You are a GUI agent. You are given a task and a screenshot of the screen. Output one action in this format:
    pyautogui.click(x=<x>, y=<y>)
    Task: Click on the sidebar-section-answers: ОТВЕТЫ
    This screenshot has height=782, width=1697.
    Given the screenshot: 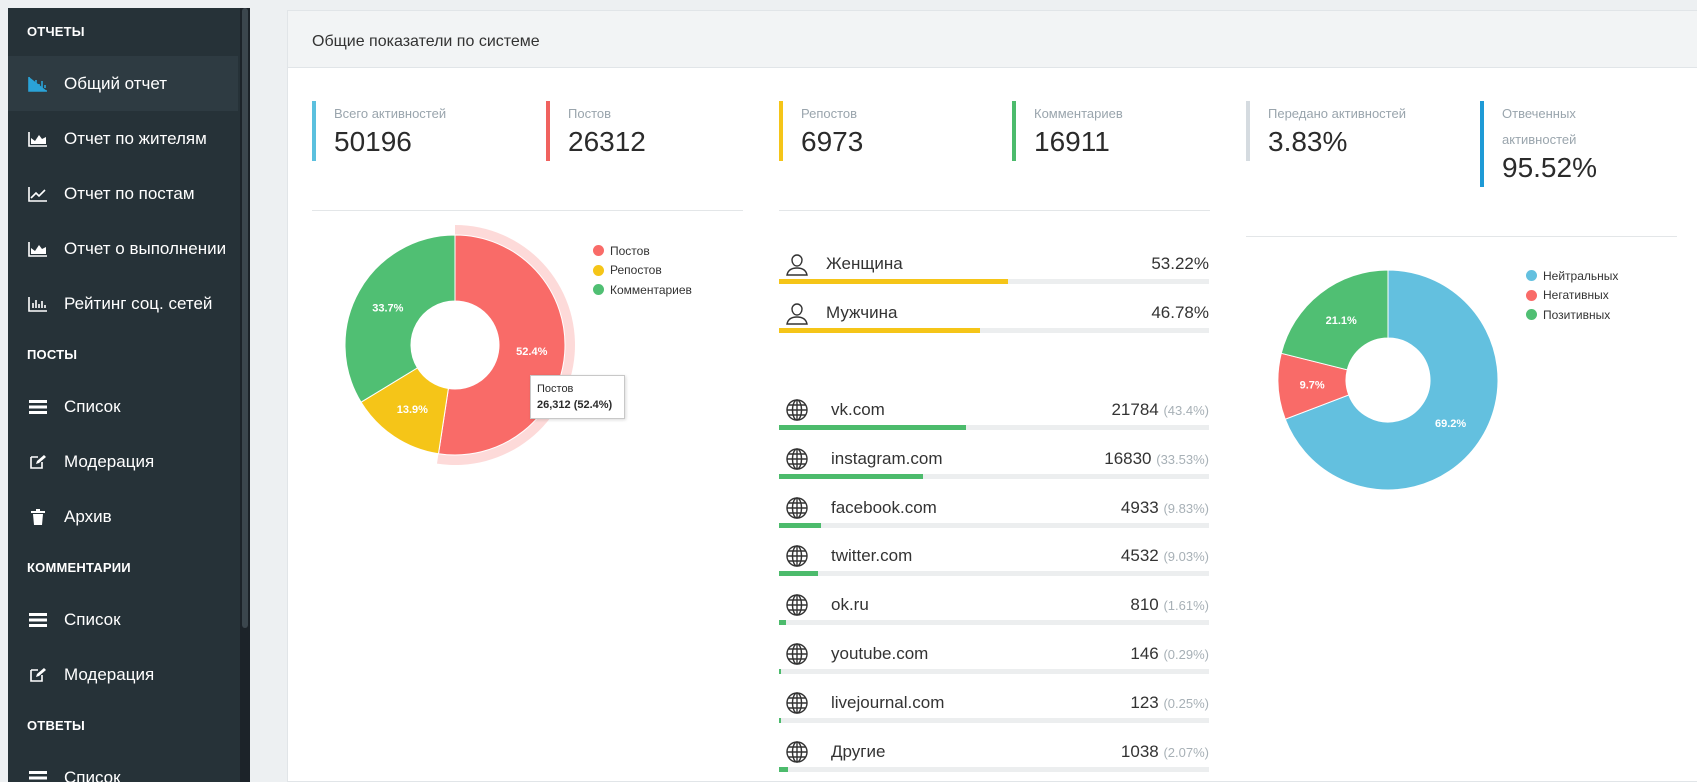 What is the action you would take?
    pyautogui.click(x=56, y=725)
    